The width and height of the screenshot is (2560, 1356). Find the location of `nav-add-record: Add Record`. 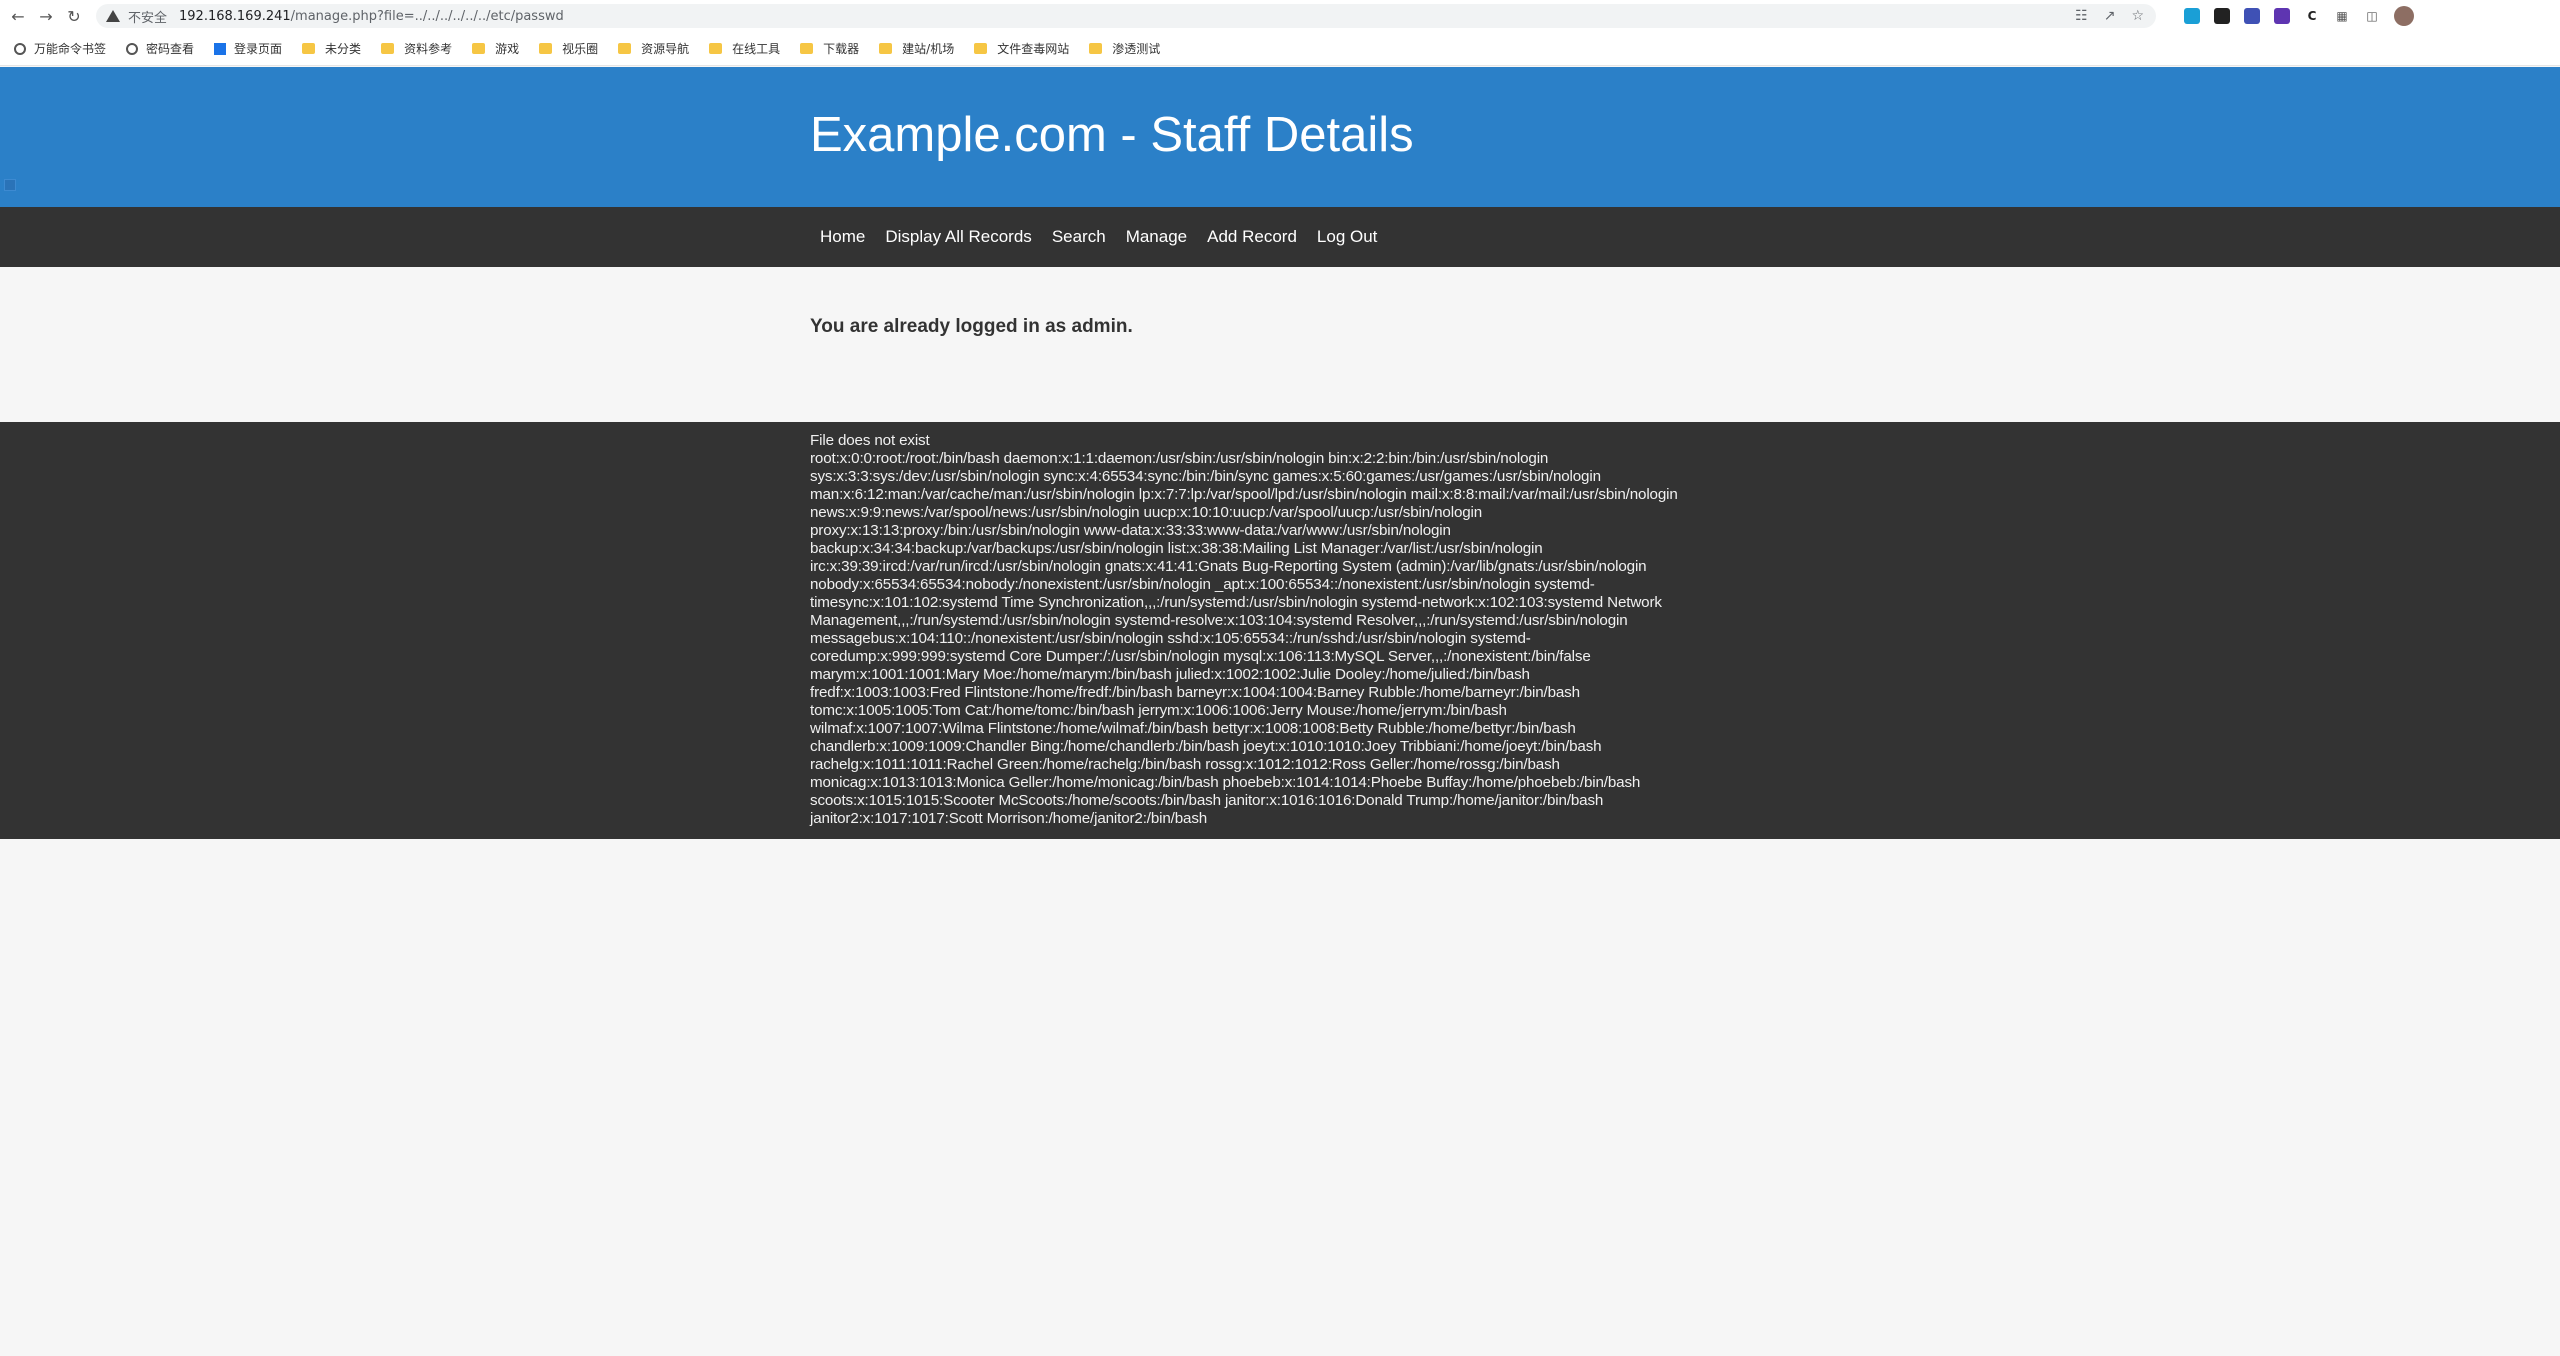

nav-add-record: Add Record is located at coordinates (1252, 237).